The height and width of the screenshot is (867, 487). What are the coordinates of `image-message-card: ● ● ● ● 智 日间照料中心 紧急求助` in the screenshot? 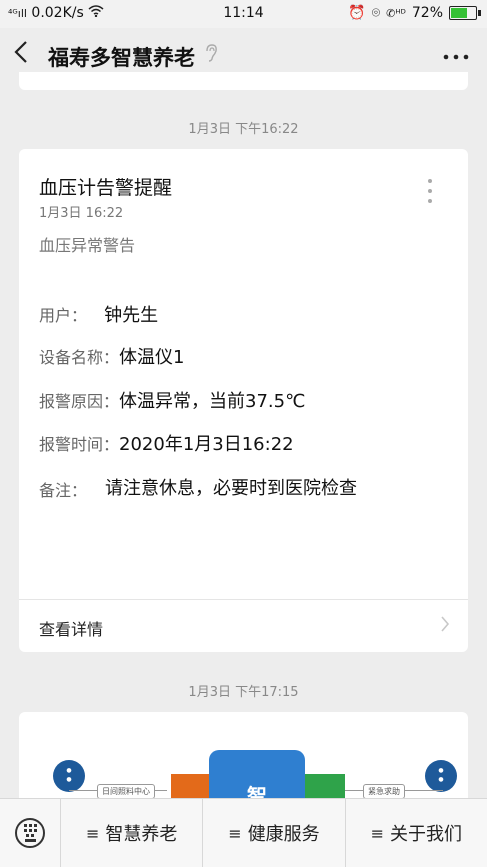 It's located at (243, 757).